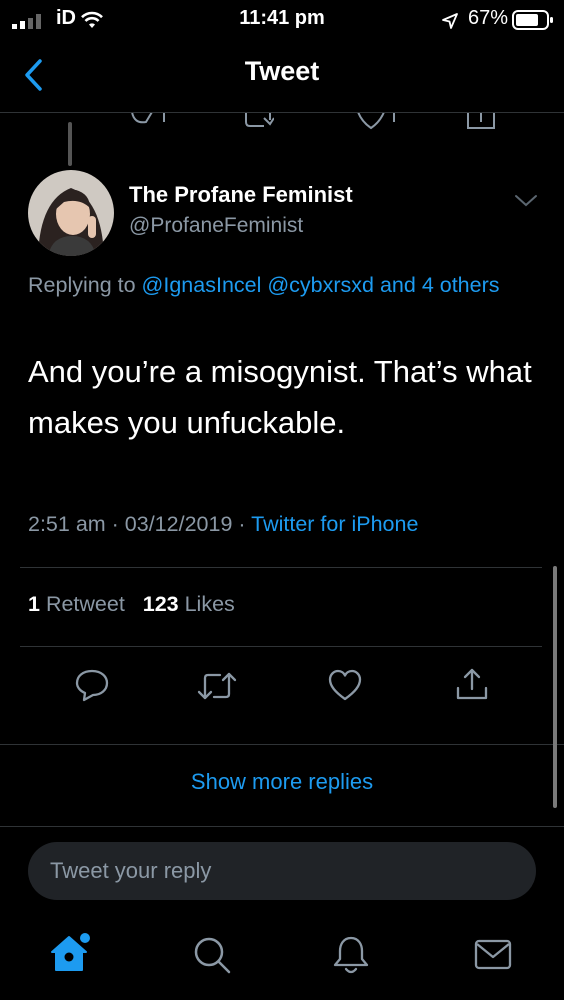 This screenshot has width=564, height=1000. I want to click on retweet-stat: 1 Retweet, so click(76, 604).